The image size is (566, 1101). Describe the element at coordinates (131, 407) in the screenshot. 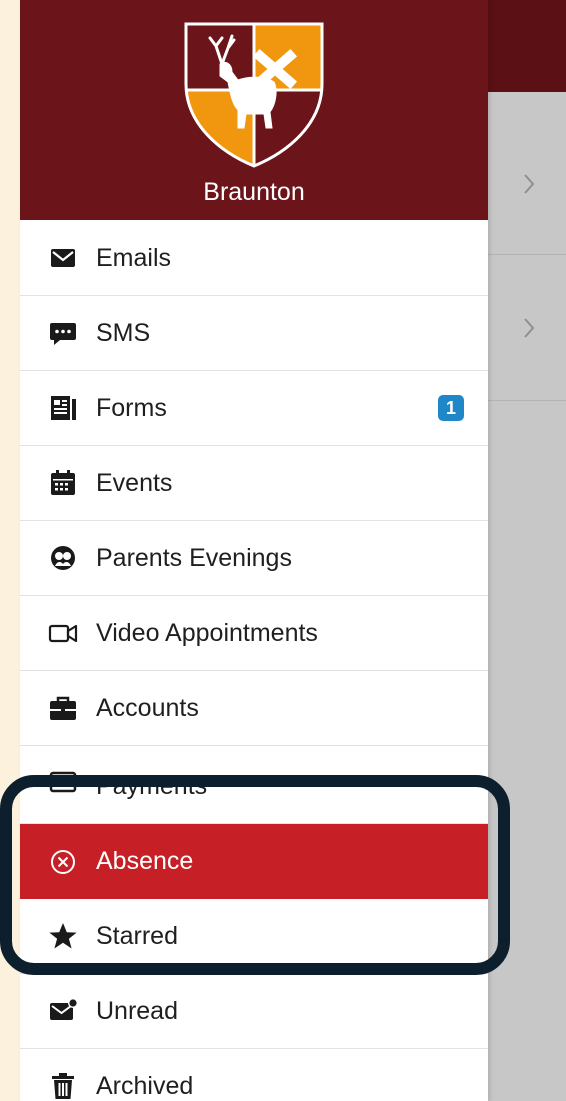

I see `menu-item-label: Forms` at that location.